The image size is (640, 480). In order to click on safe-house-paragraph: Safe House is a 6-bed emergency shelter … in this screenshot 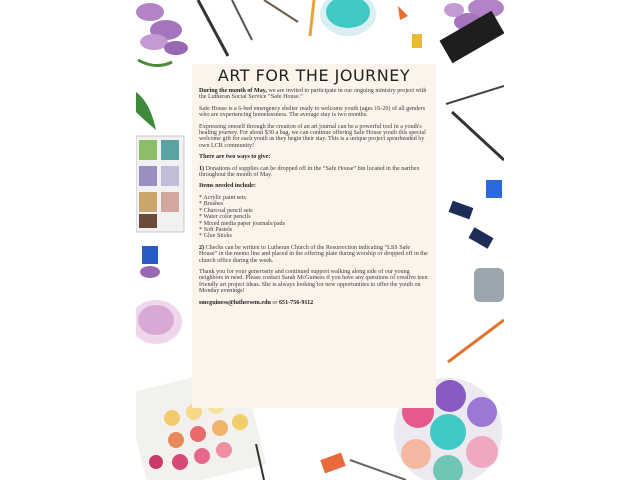, I will do `click(312, 112)`.